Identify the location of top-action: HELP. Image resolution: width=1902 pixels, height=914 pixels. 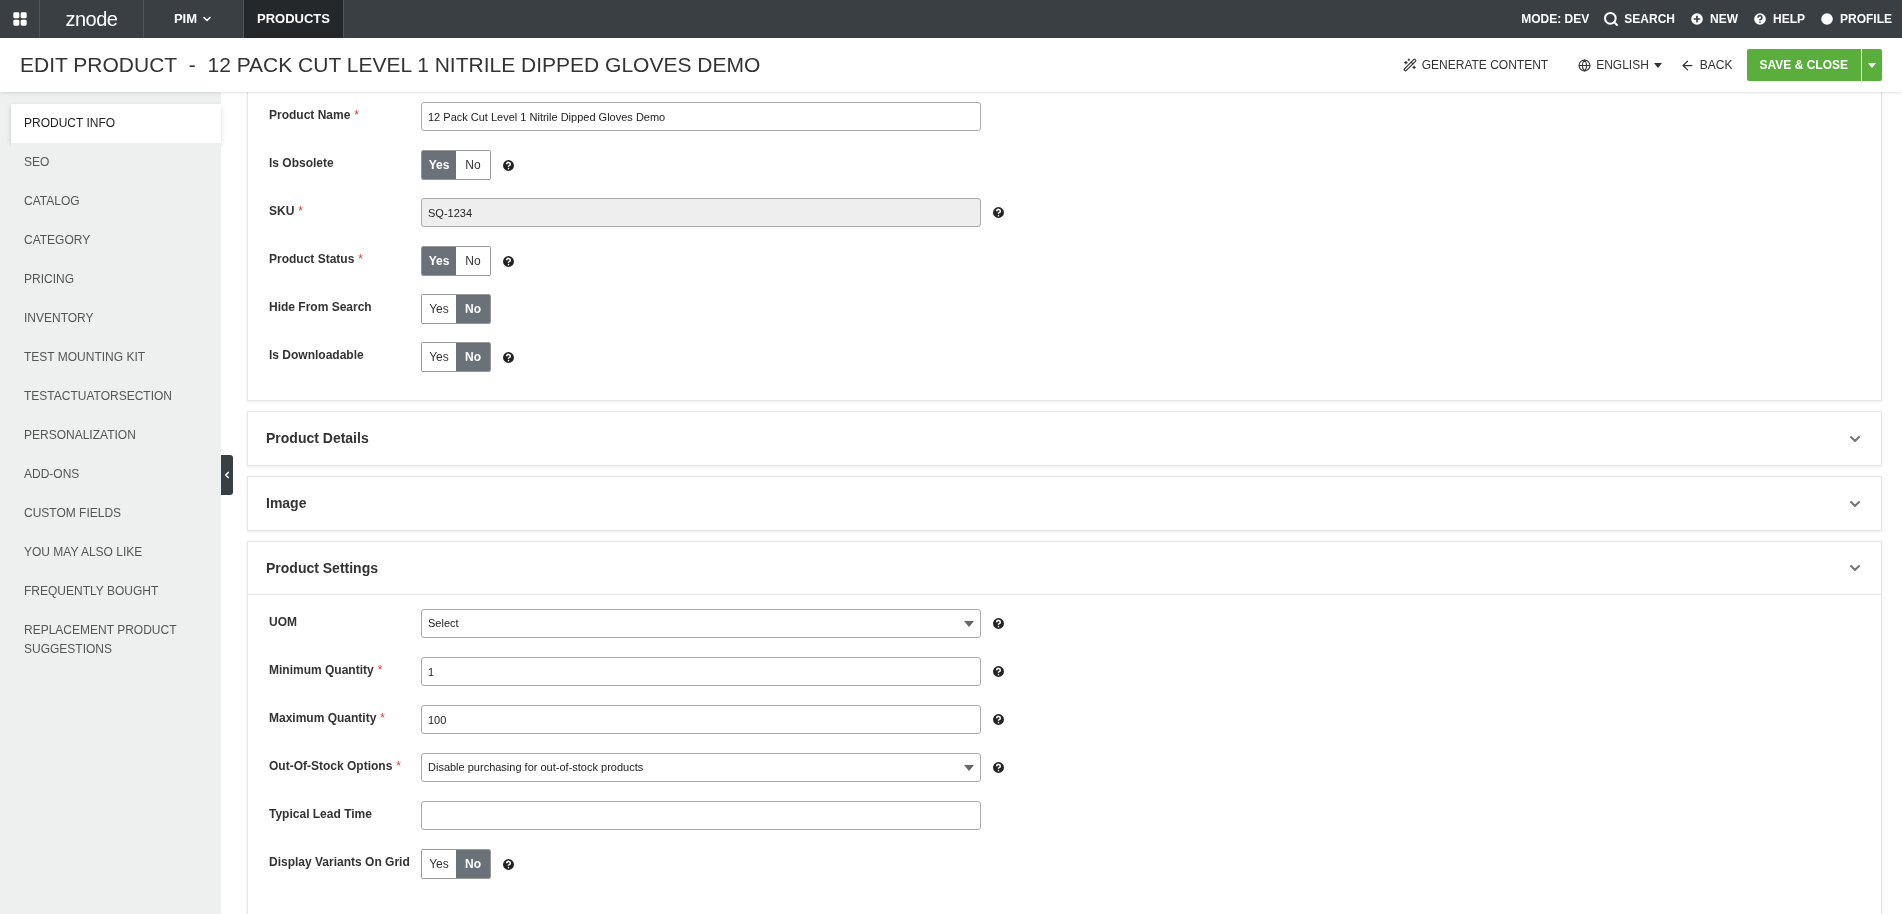
(1778, 19).